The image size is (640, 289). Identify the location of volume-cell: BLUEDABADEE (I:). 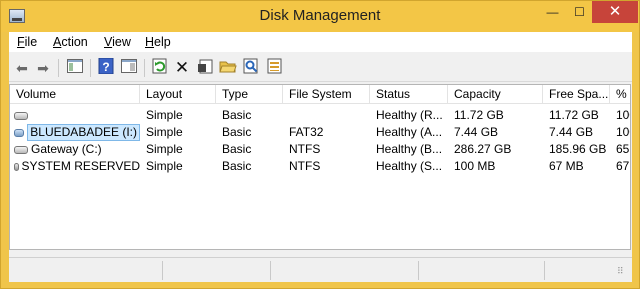
(77, 132).